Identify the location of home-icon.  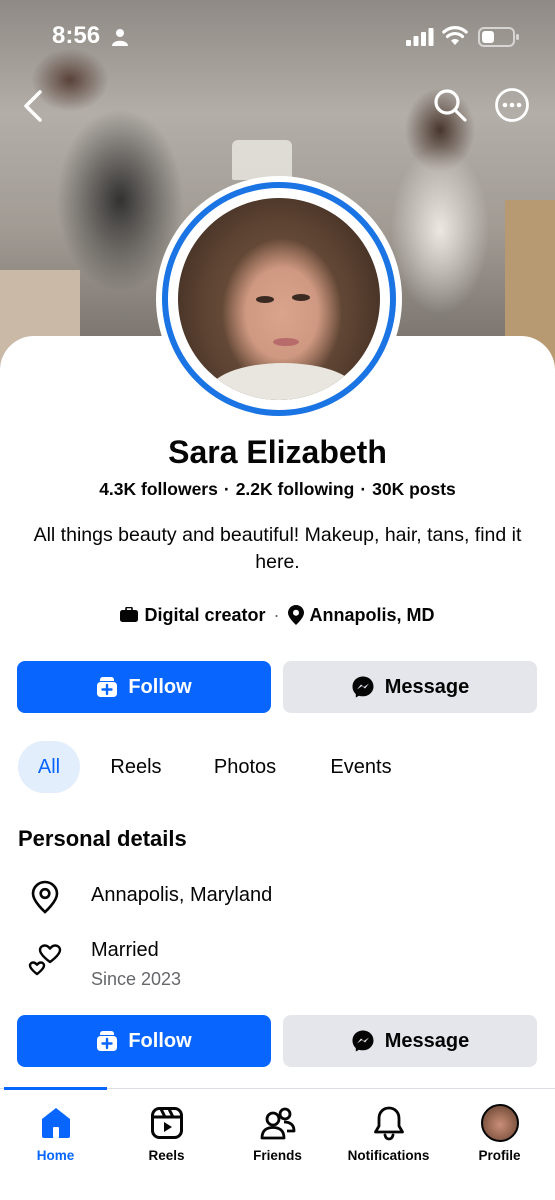
(55, 1123).